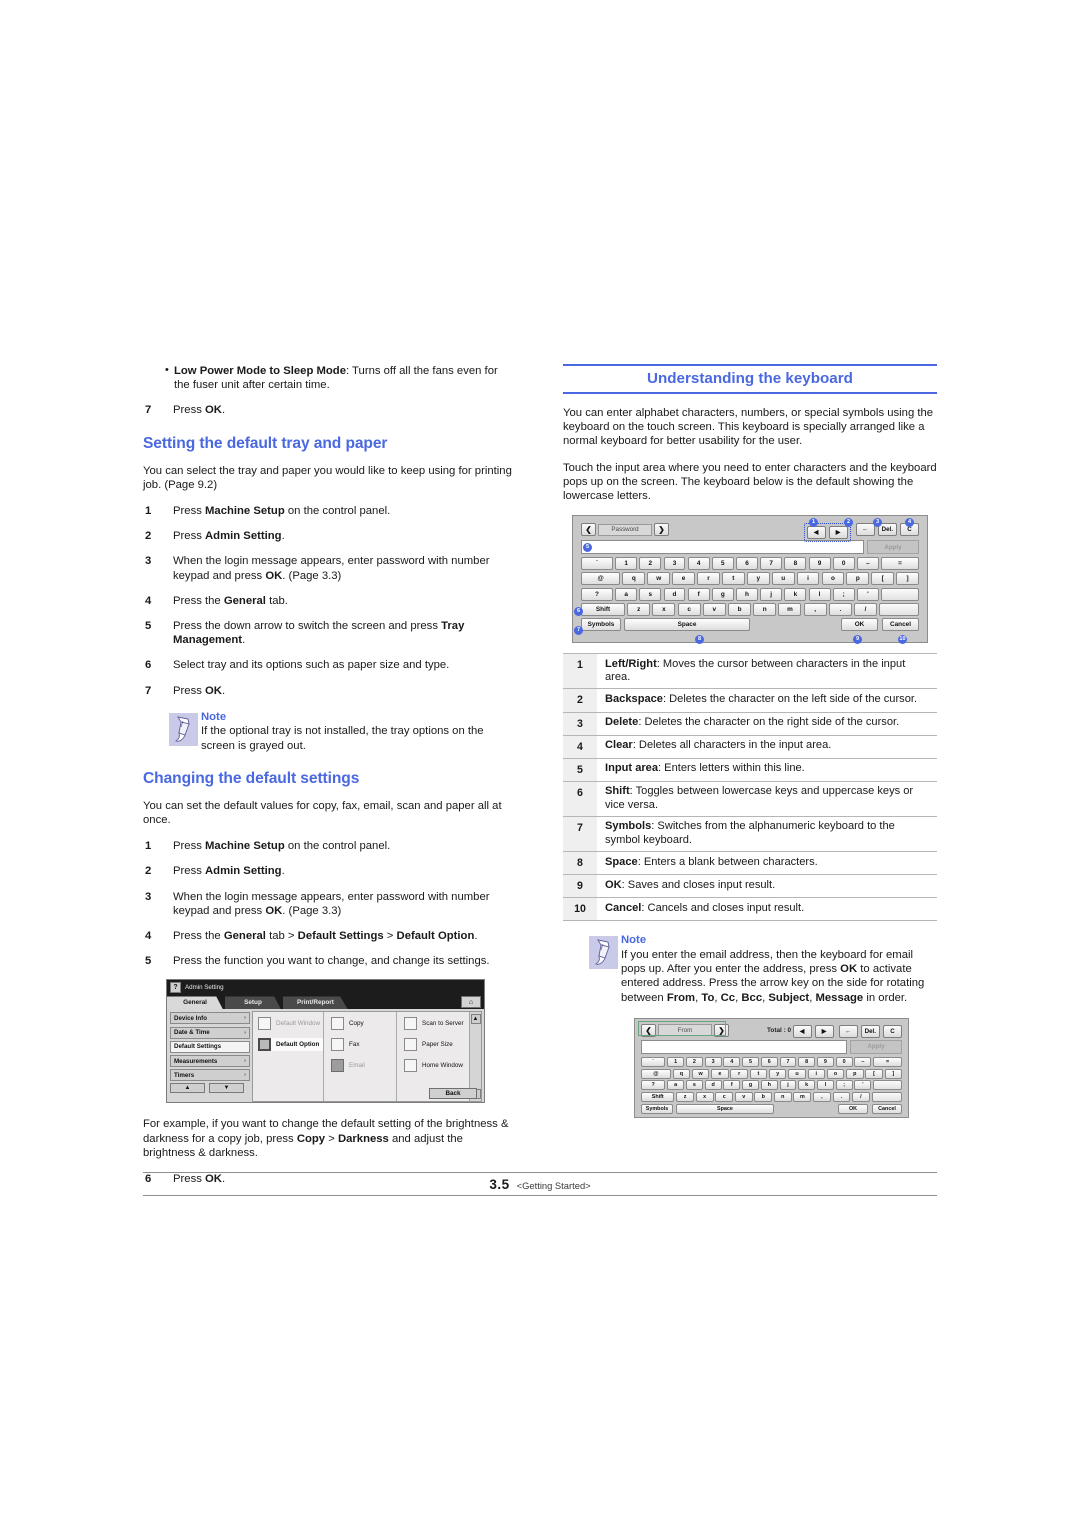  What do you see at coordinates (788, 1085) in the screenshot?
I see `key-j: j` at bounding box center [788, 1085].